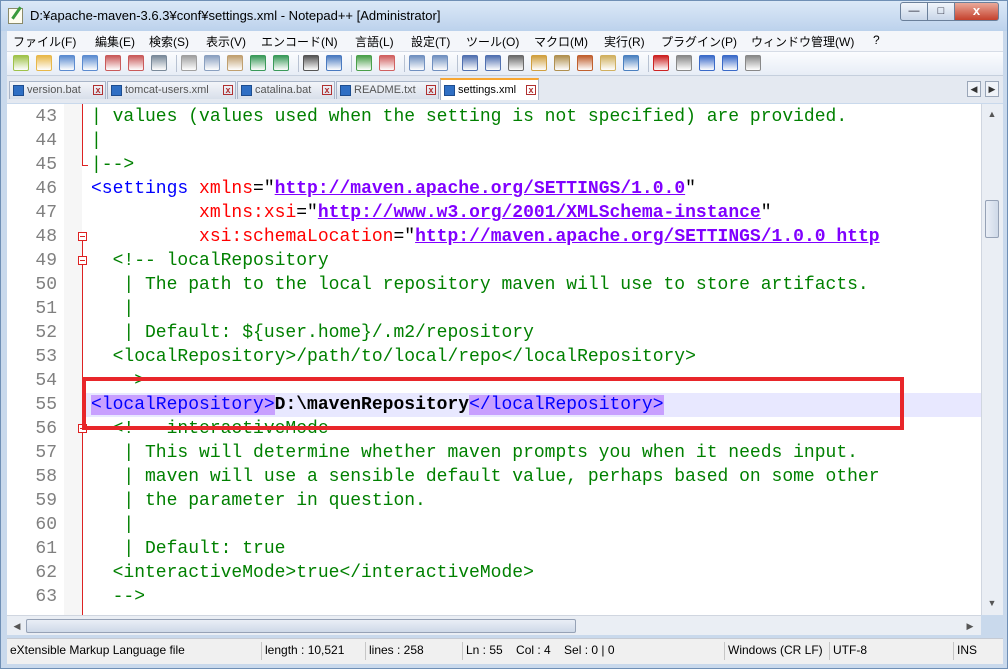 This screenshot has width=1008, height=669. I want to click on code-line: -->, so click(118, 597).